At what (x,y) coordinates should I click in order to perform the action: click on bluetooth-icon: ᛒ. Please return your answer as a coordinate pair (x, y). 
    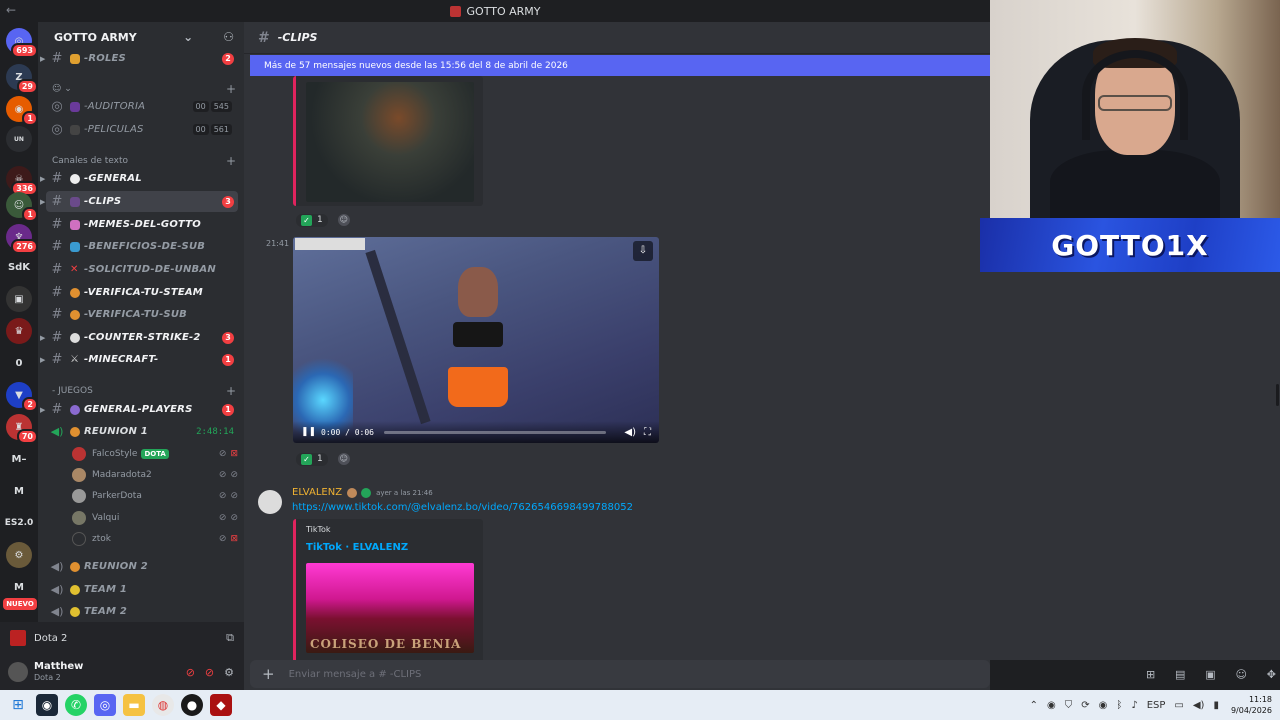
    Looking at the image, I should click on (1119, 705).